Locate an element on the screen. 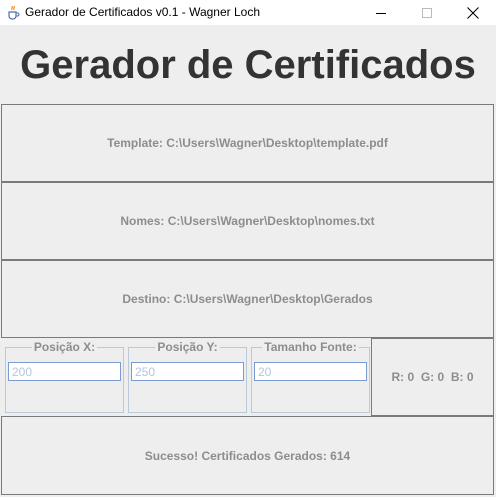 The image size is (496, 497). font-size-group: Tamanho Fonte: is located at coordinates (310, 376).